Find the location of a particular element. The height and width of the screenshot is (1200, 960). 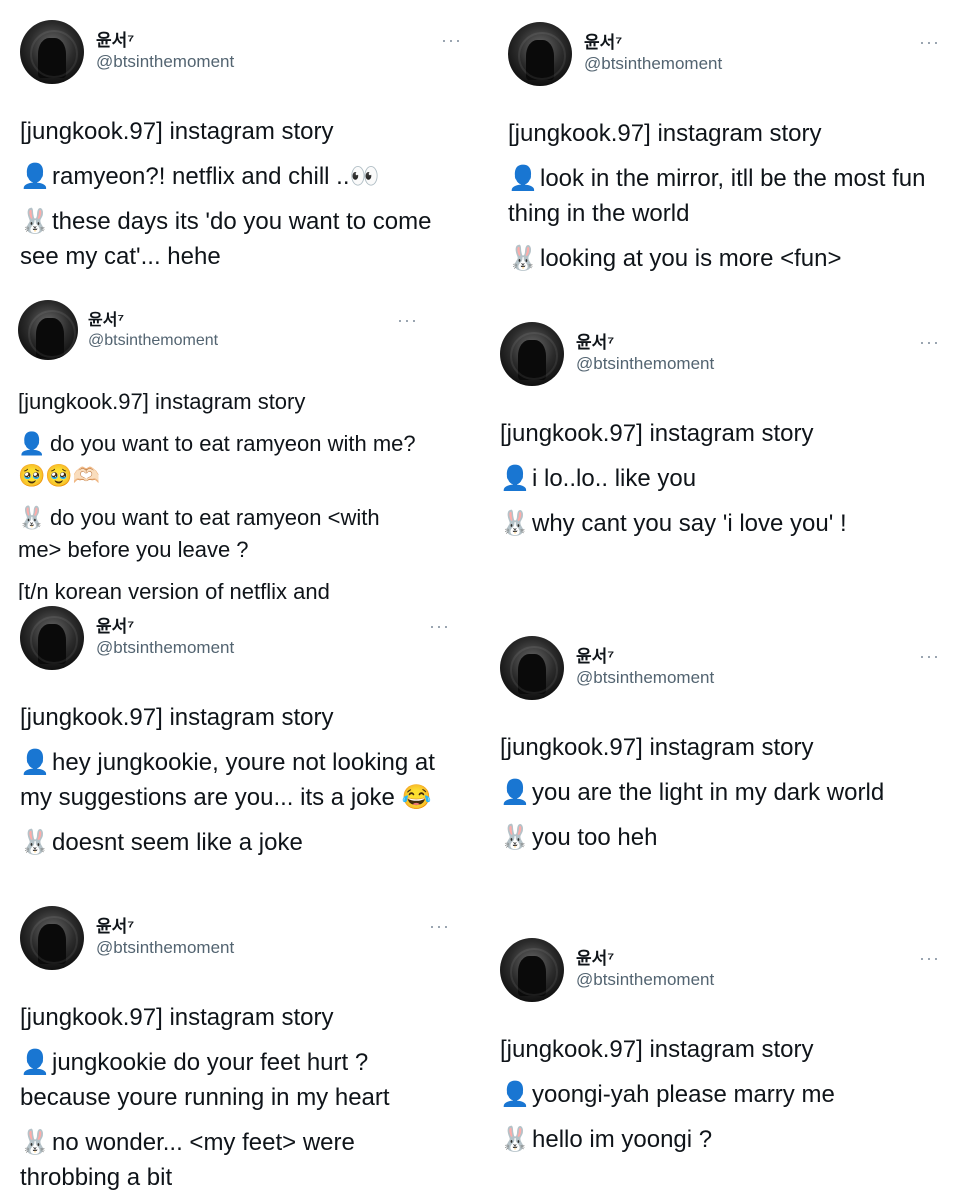

reply-message: 🐰why cant you say 'i love you' ! is located at coordinates (720, 523).